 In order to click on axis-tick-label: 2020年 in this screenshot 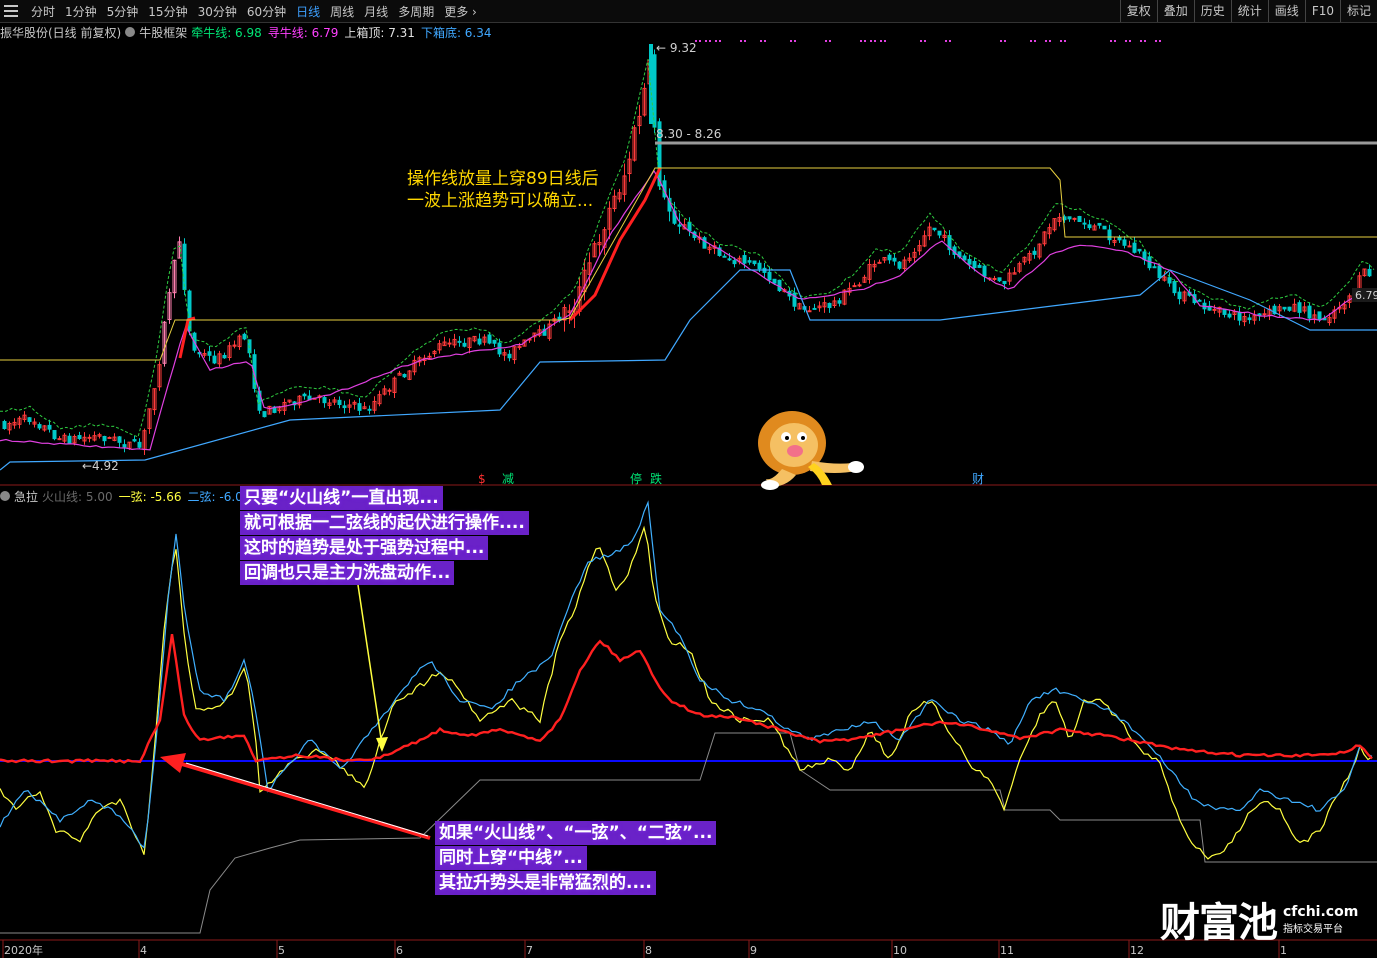, I will do `click(23, 950)`.